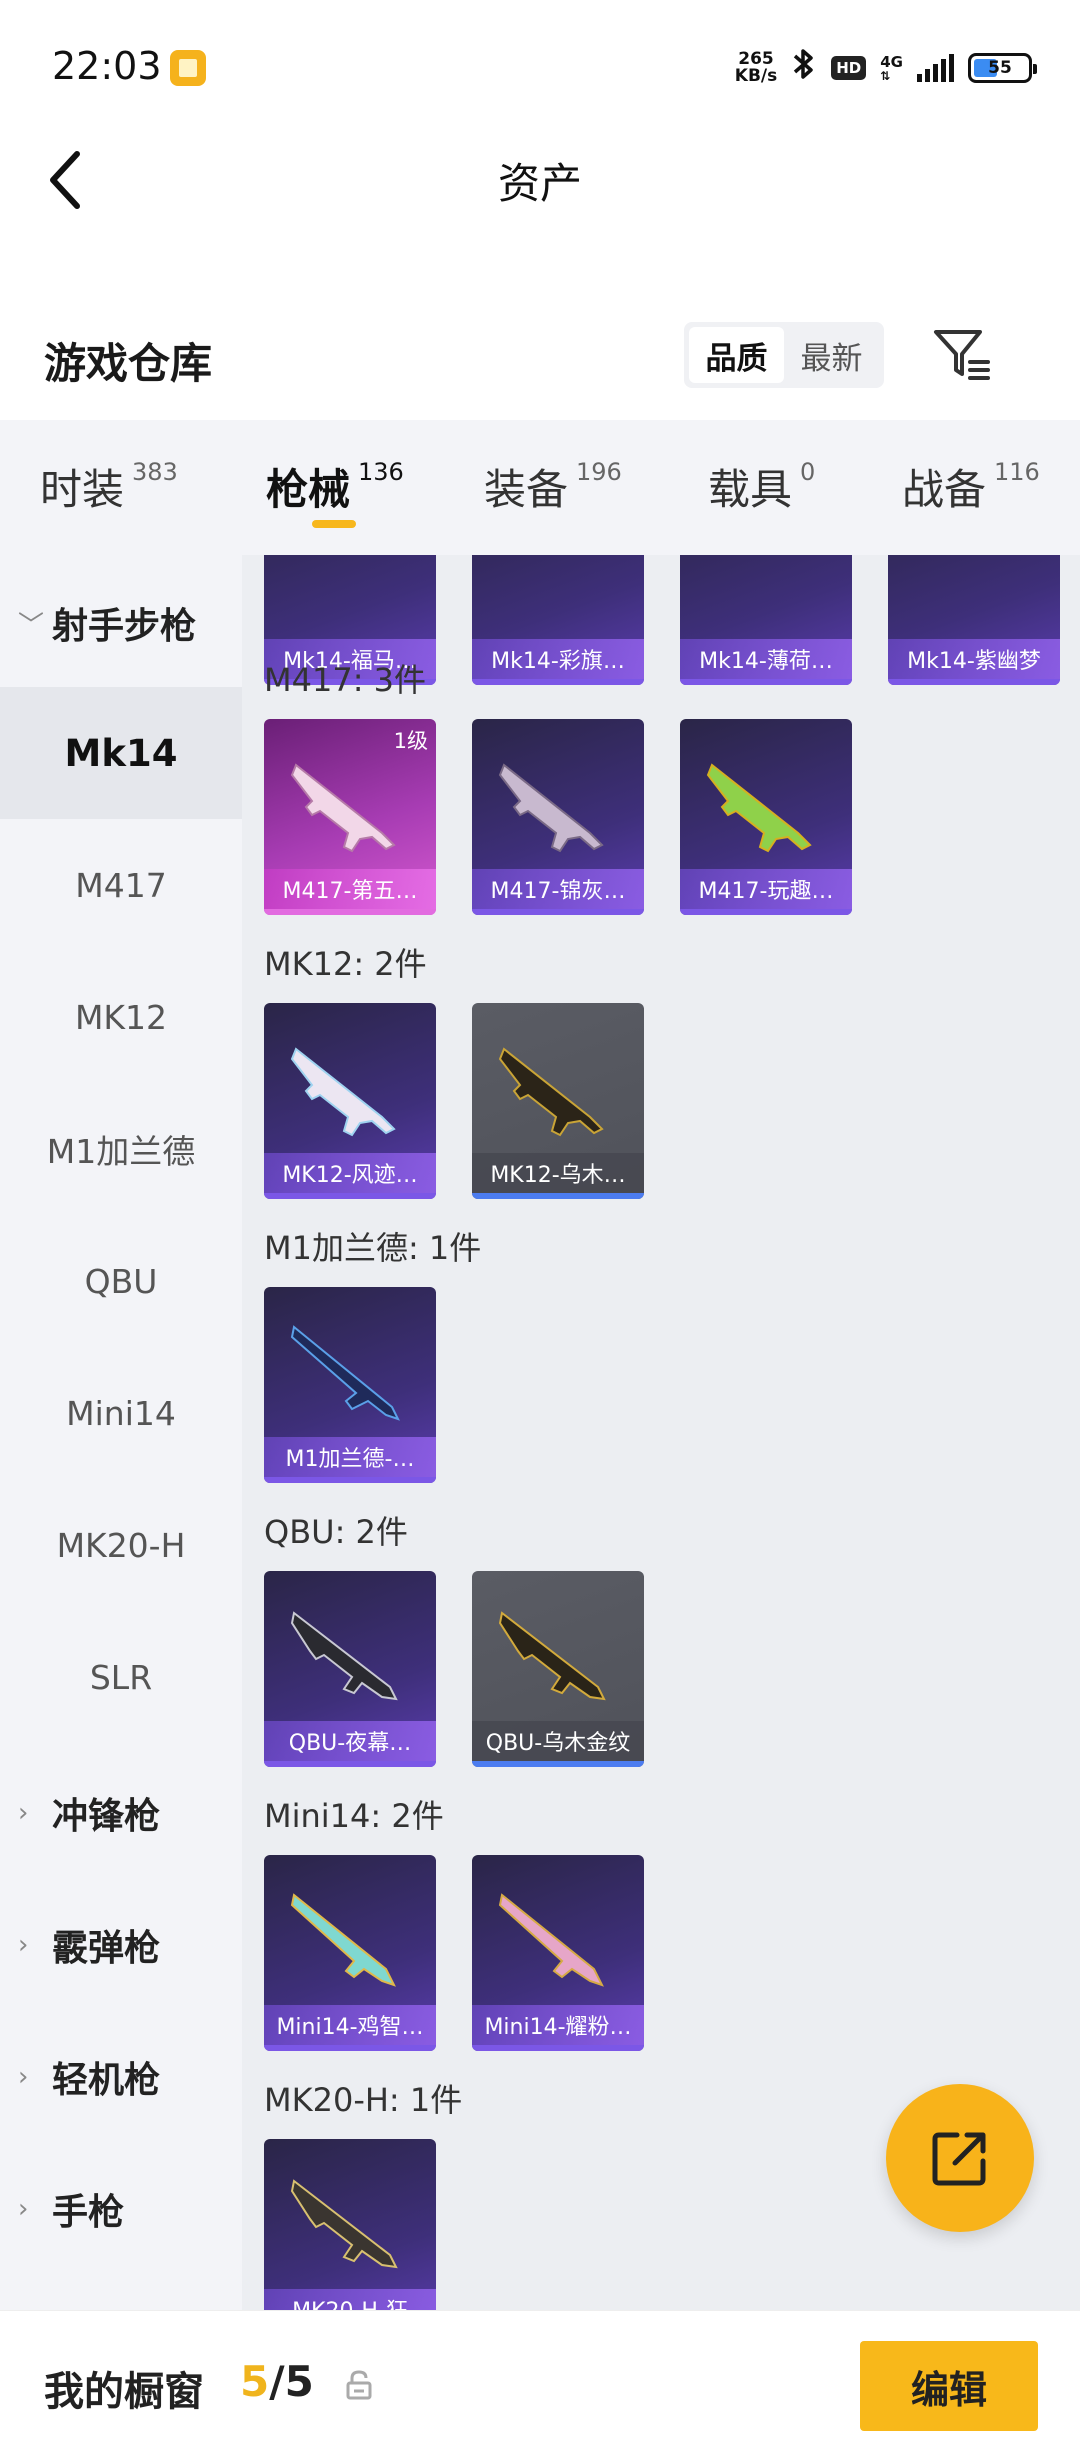 The height and width of the screenshot is (2460, 1080). Describe the element at coordinates (599, 472) in the screenshot. I see `tab-count: 196` at that location.